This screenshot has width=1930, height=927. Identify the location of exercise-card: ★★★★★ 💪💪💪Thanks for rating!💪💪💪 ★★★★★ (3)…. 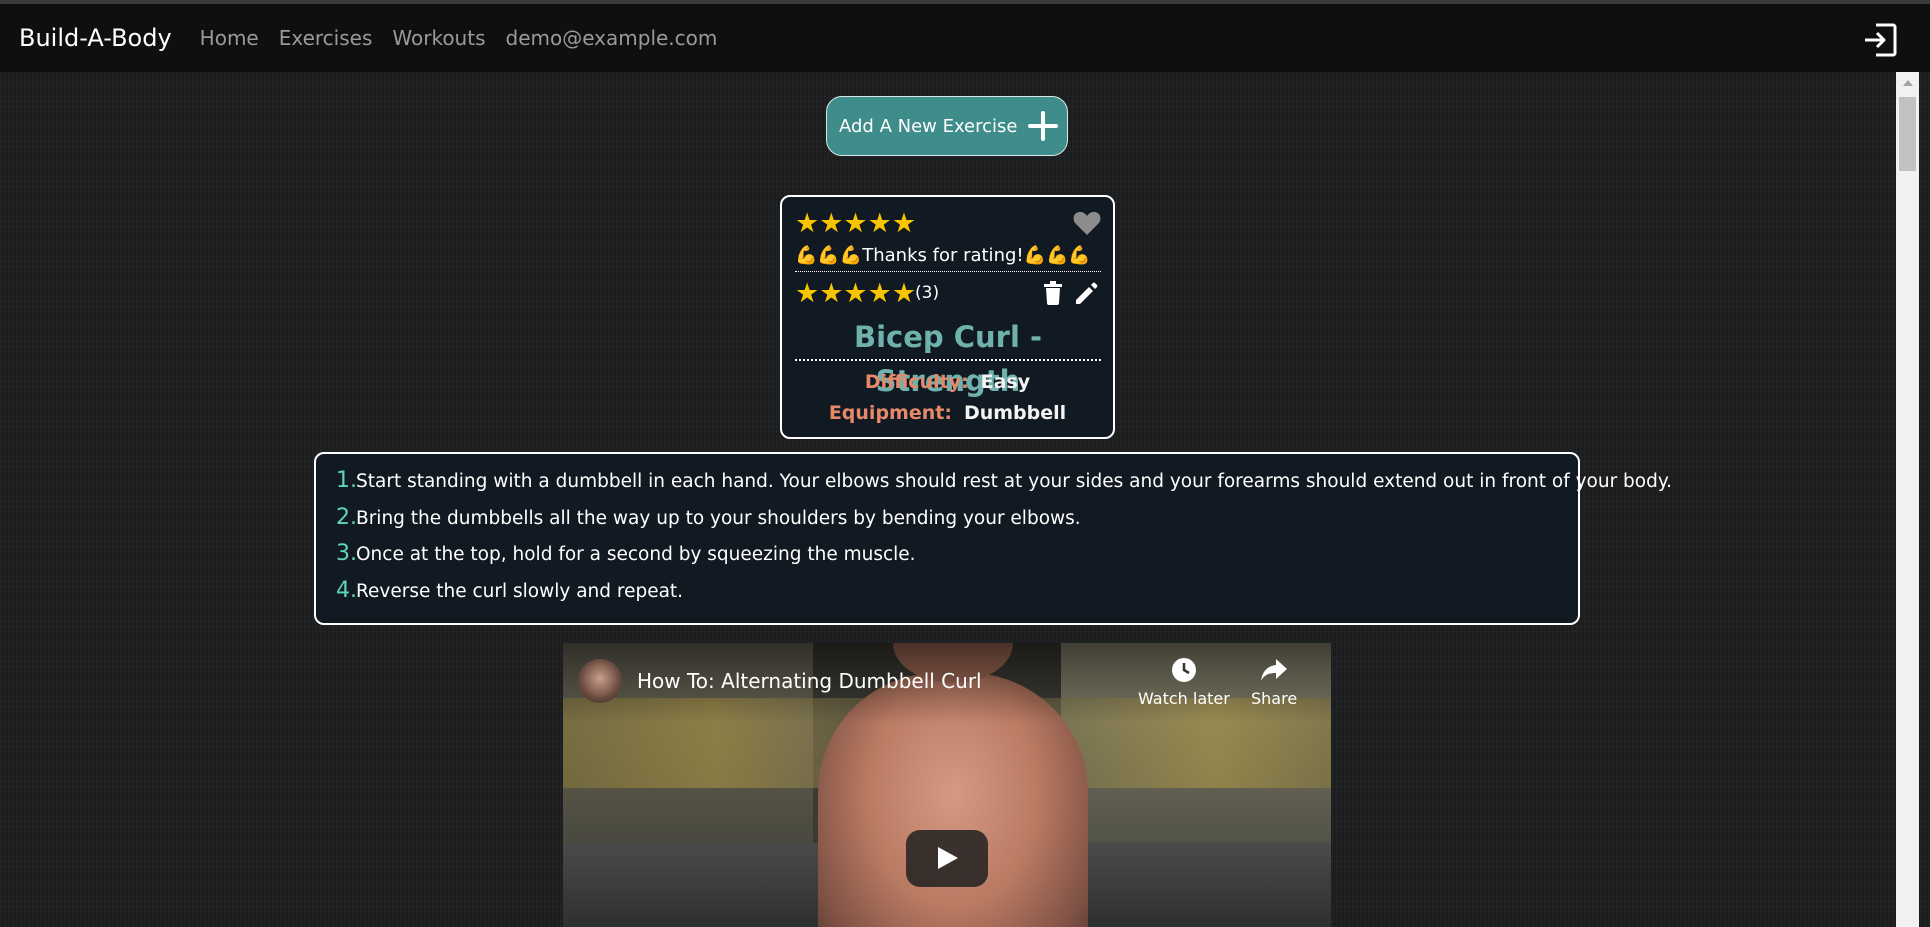
(947, 317).